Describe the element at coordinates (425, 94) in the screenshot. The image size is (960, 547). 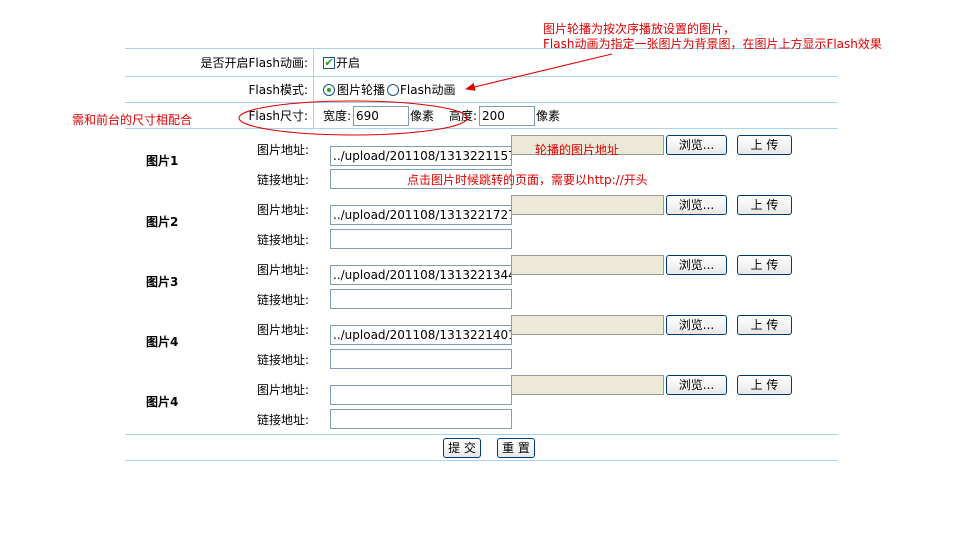
I see `annotation-overlay` at that location.